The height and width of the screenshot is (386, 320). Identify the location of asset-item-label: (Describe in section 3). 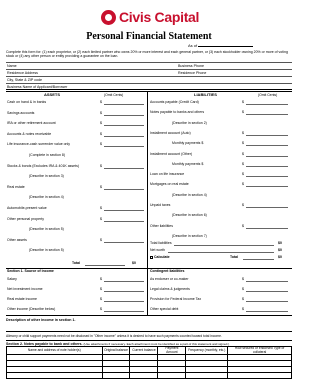
(46, 176).